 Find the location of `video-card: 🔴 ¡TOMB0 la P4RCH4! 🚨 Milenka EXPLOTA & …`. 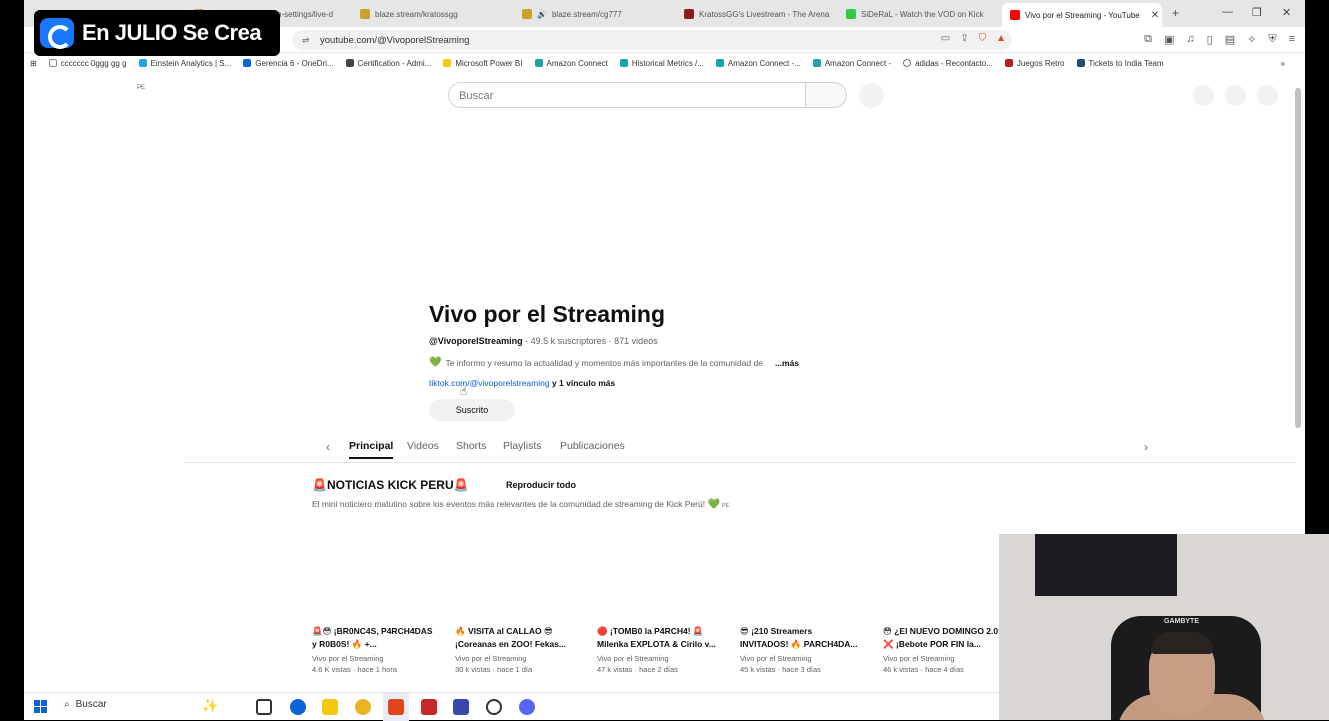

video-card: 🔴 ¡TOMB0 la P4RCH4! 🚨 Milenka EXPLOTA & … is located at coordinates (658, 649).